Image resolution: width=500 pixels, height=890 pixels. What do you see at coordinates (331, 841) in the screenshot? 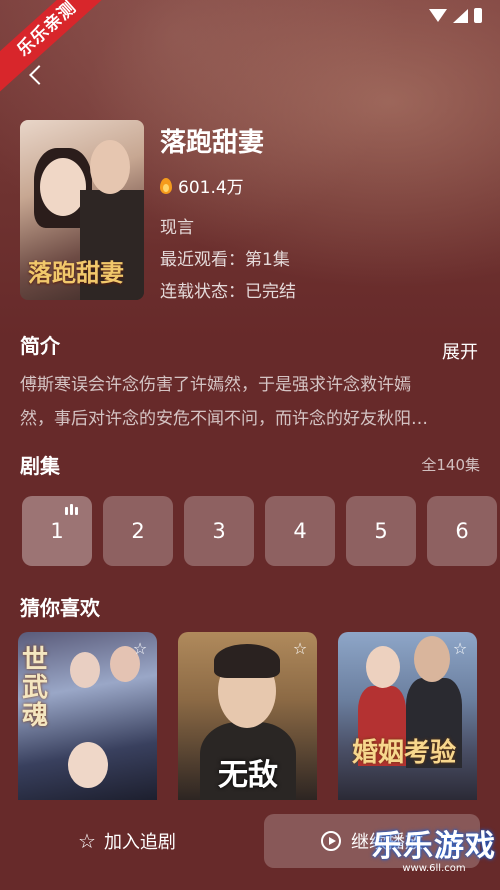
I see `play-icon` at bounding box center [331, 841].